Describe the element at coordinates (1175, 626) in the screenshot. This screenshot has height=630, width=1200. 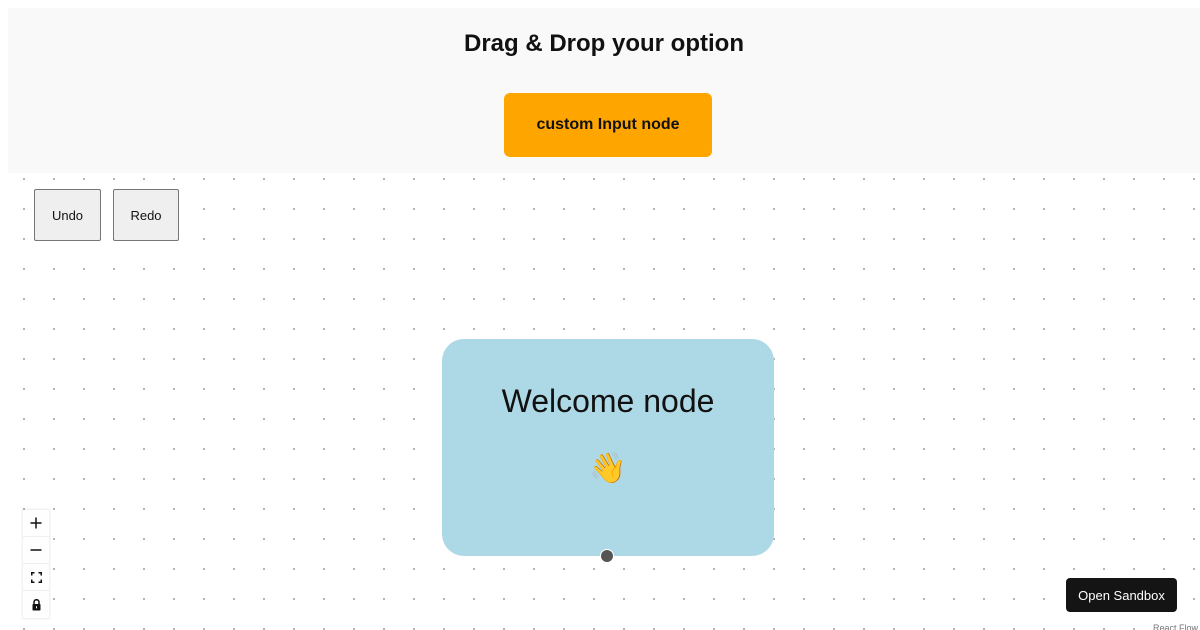
I see `react-flow-attribution: React Flow` at that location.